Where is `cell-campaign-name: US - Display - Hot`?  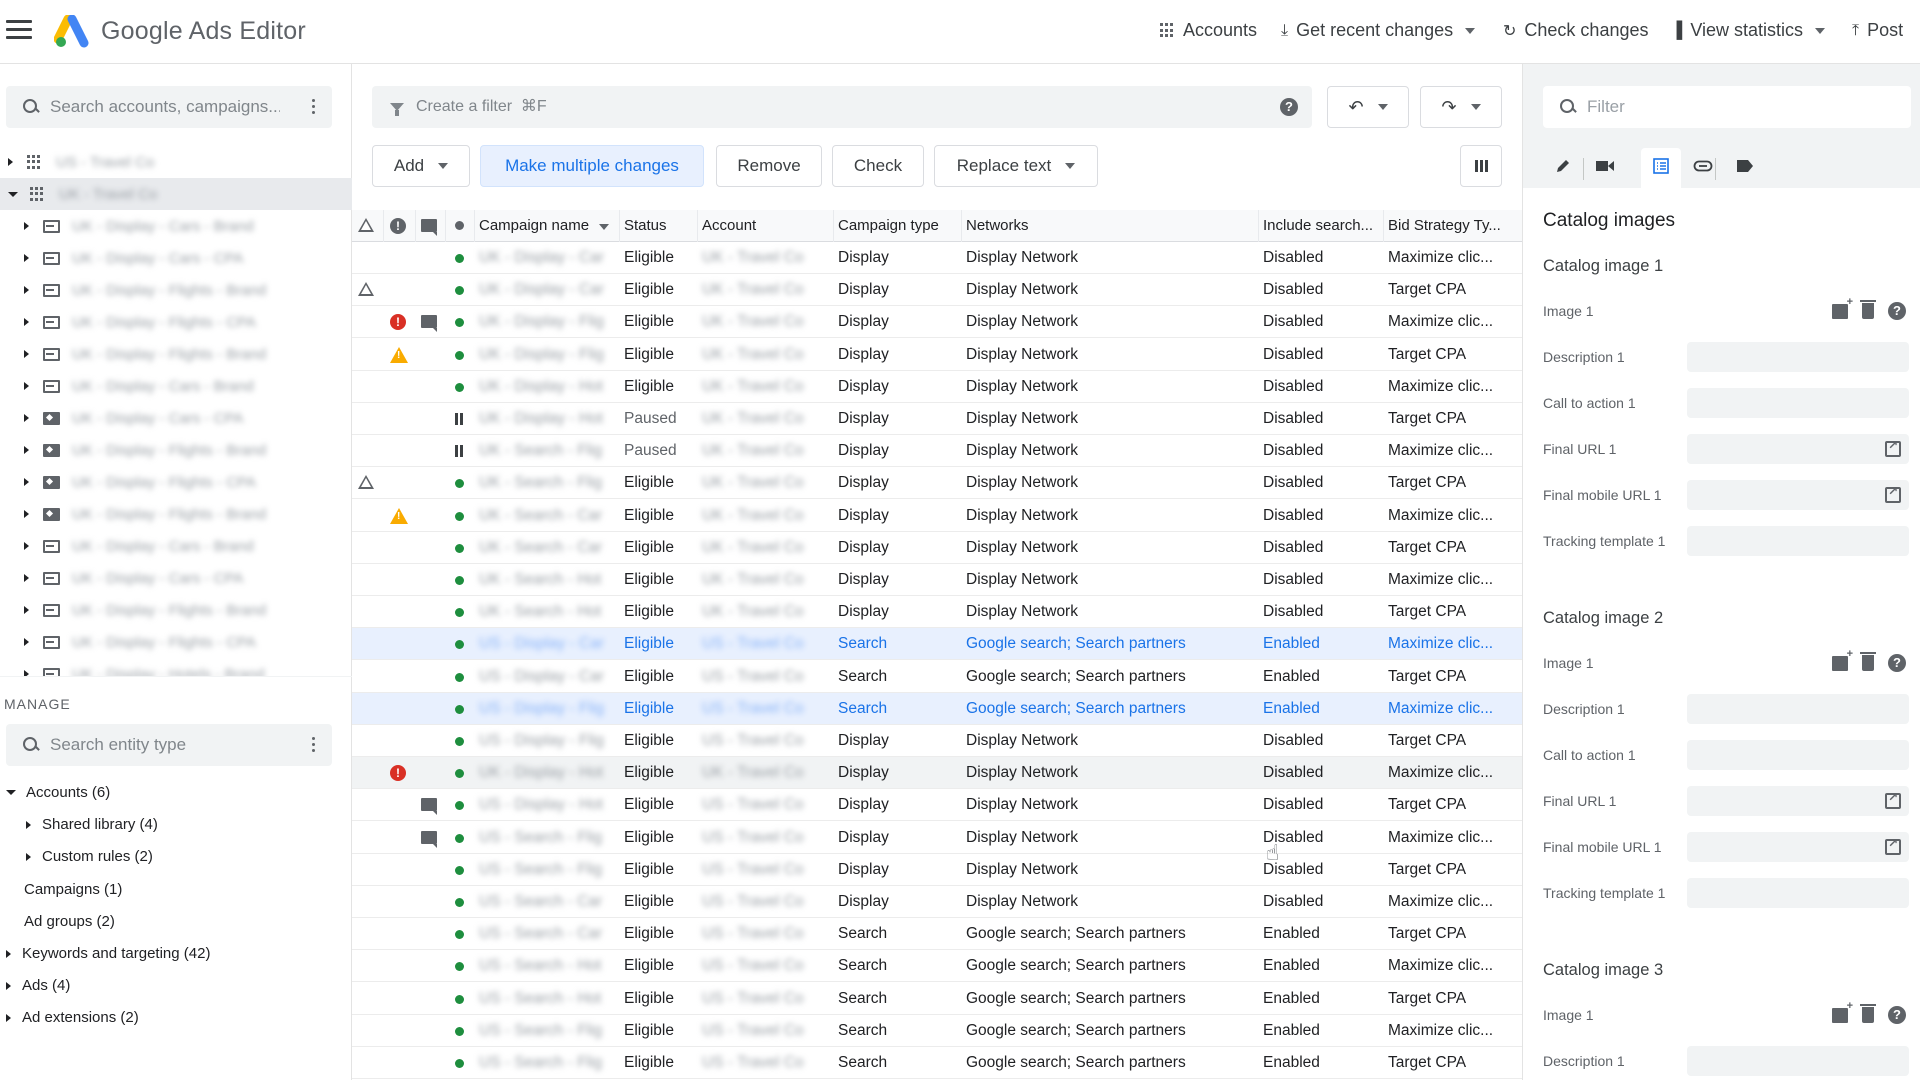
cell-campaign-name: US - Display - Hot is located at coordinates (547, 805).